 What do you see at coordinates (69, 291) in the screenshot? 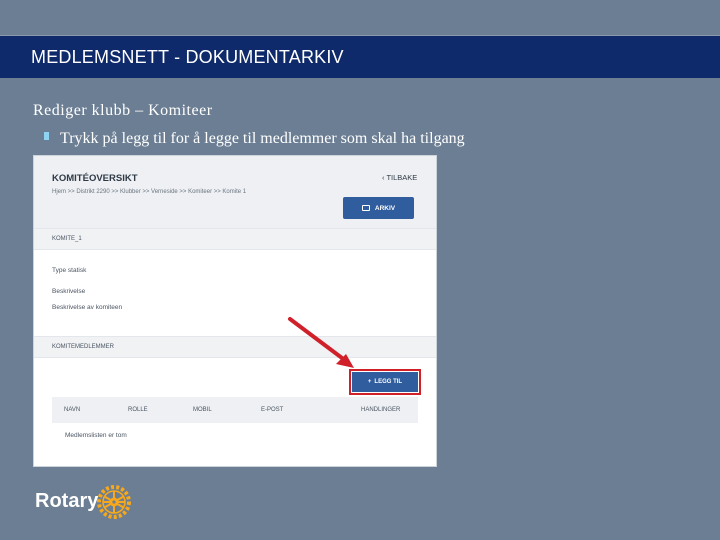
I see `description-label: Beskrivelse` at bounding box center [69, 291].